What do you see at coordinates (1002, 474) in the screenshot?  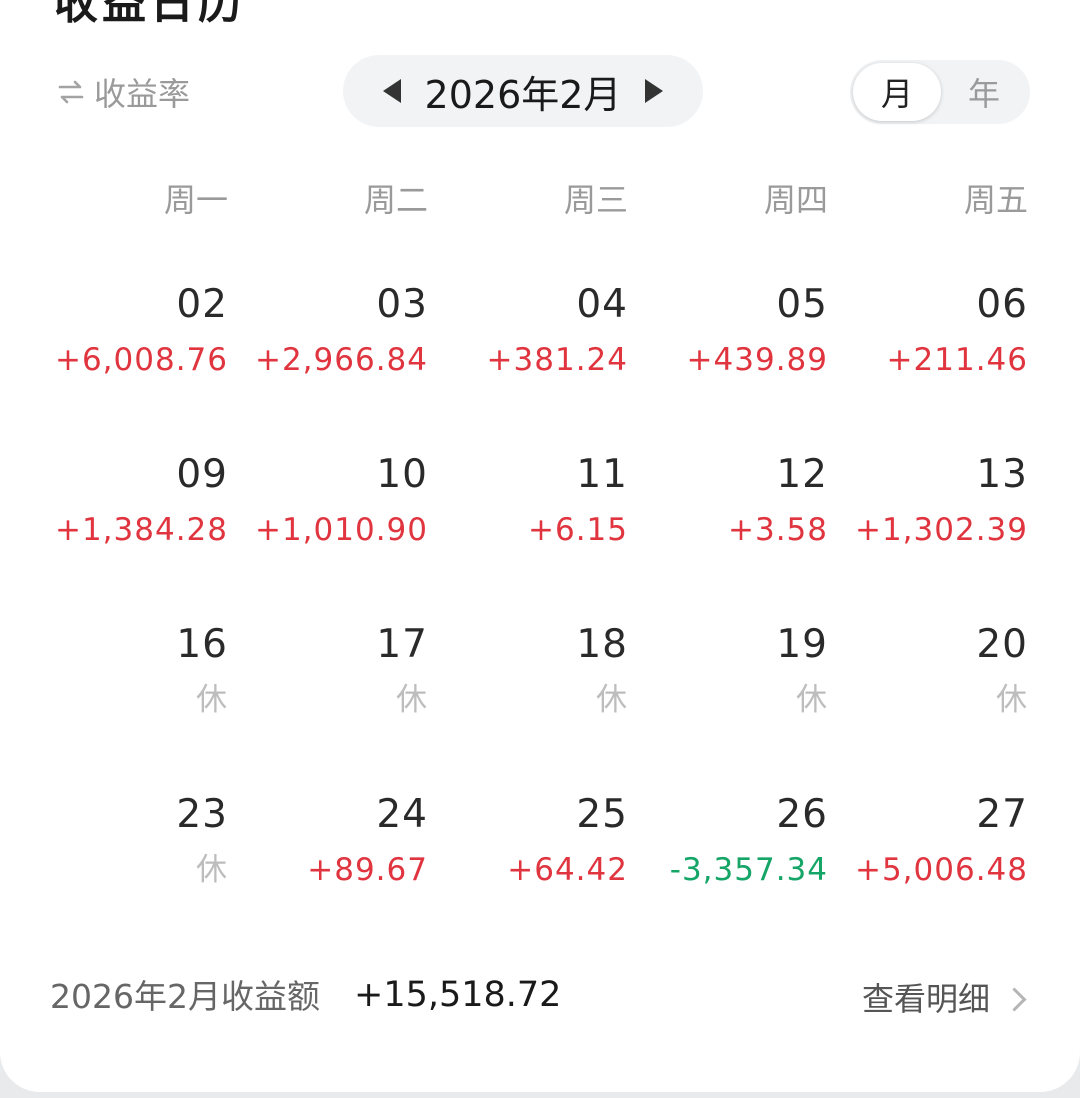 I see `day-number: 13` at bounding box center [1002, 474].